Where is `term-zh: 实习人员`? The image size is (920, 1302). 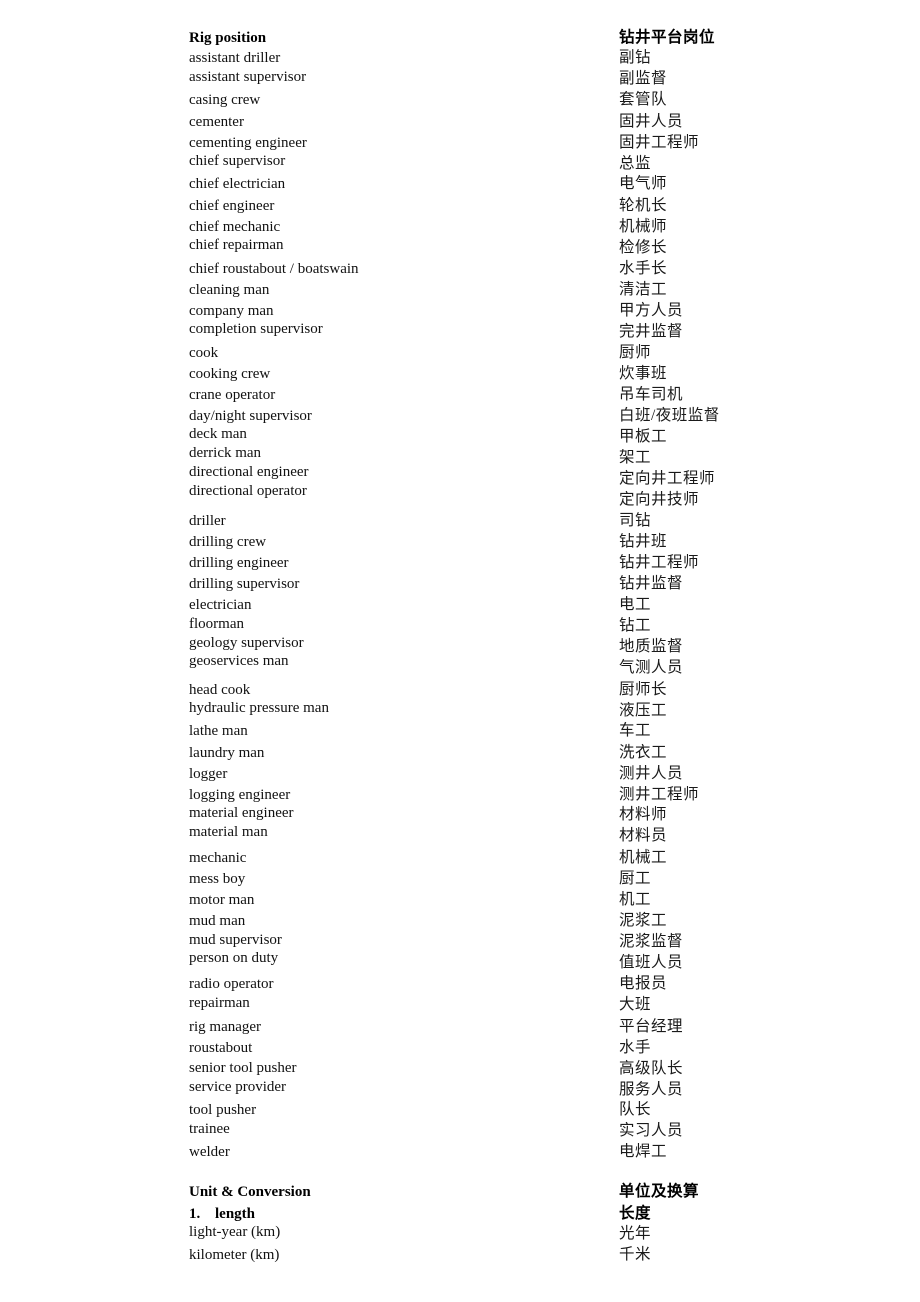
term-zh: 实习人员 is located at coordinates (651, 1130).